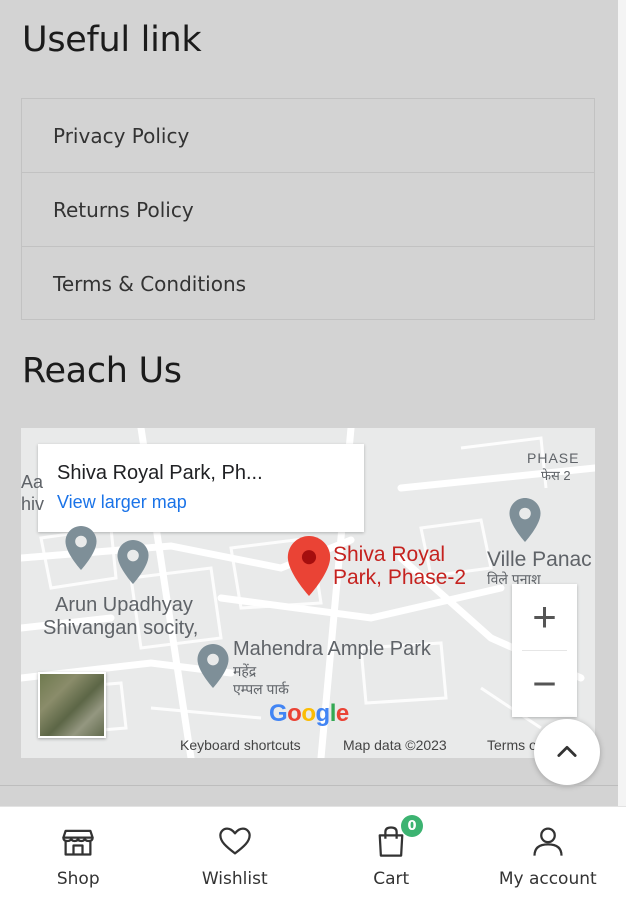 This screenshot has width=626, height=900. I want to click on satellite-toggle, so click(72, 705).